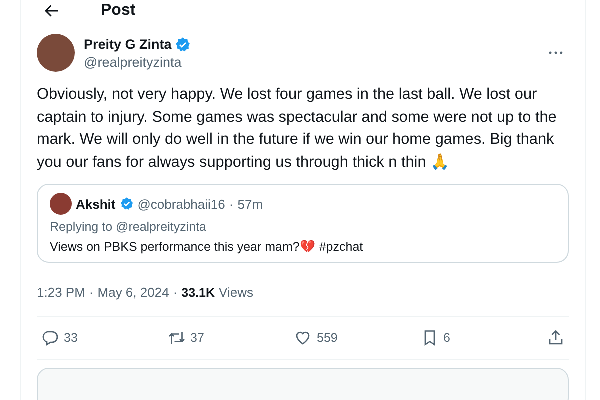 This screenshot has width=600, height=400. Describe the element at coordinates (182, 204) in the screenshot. I see `quoted-author-handle: @cobrabhaii16` at that location.